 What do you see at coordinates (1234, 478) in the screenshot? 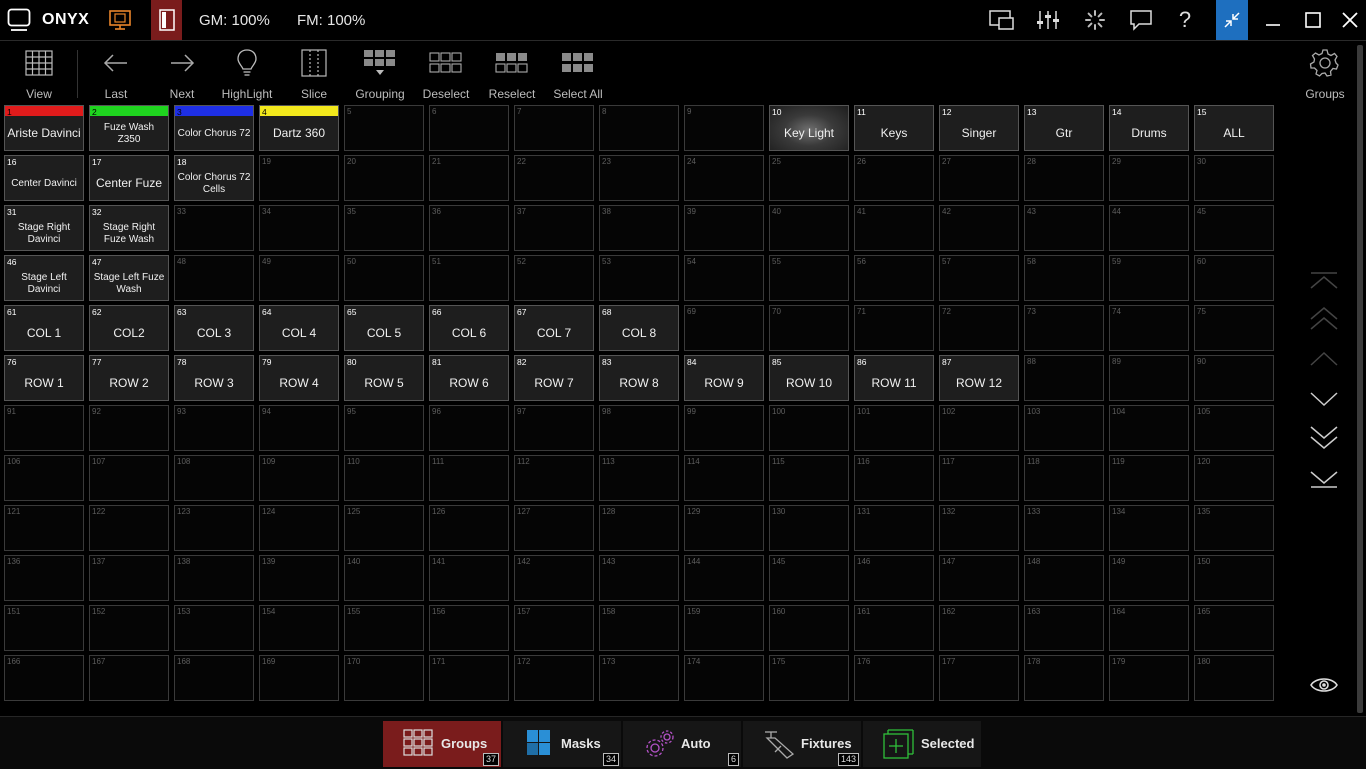
I see `empty-group-slot: 120` at bounding box center [1234, 478].